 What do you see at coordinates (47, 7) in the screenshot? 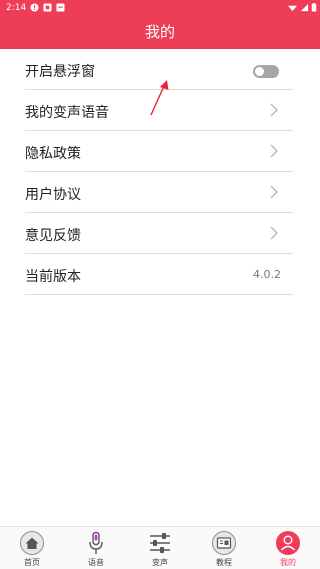
I see `app-notification-icon` at bounding box center [47, 7].